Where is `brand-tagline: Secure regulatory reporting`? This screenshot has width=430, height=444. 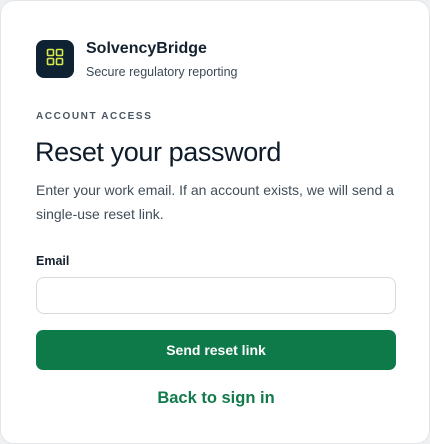
brand-tagline: Secure regulatory reporting is located at coordinates (162, 72).